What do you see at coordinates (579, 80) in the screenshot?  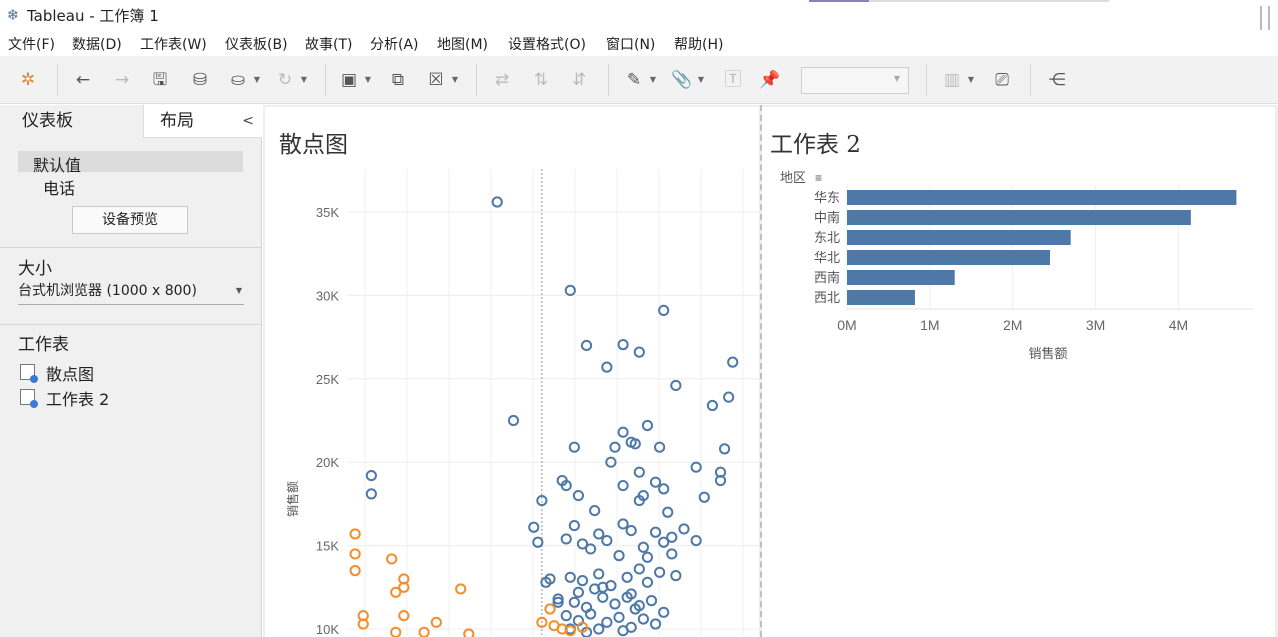 I see `sort-descending-icon: ⇵` at bounding box center [579, 80].